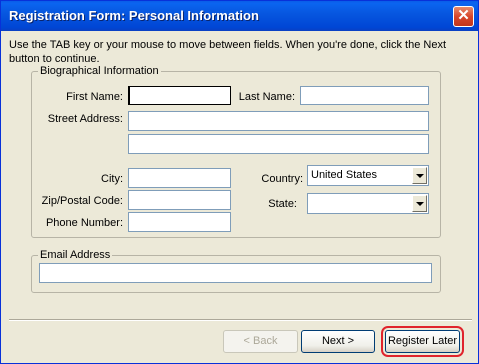 This screenshot has height=364, width=479. Describe the element at coordinates (422, 341) in the screenshot. I see `register-later-button: Register Later` at that location.